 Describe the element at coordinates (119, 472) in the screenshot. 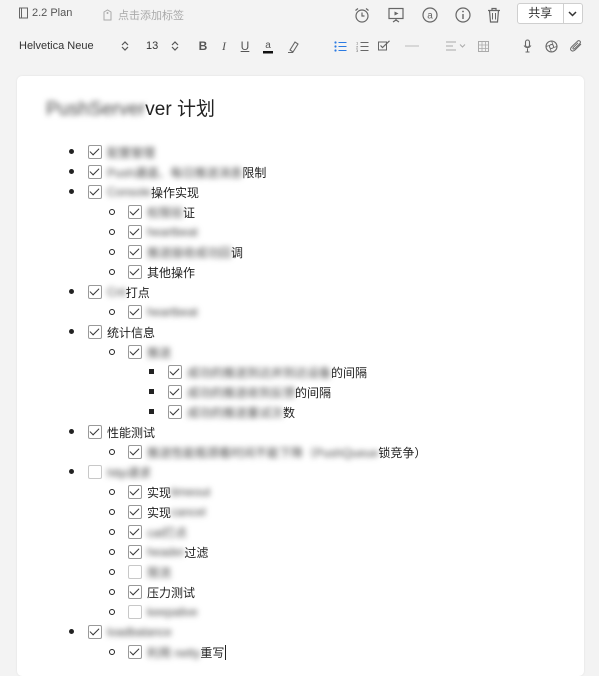

I see `checklist-item: http请求` at that location.